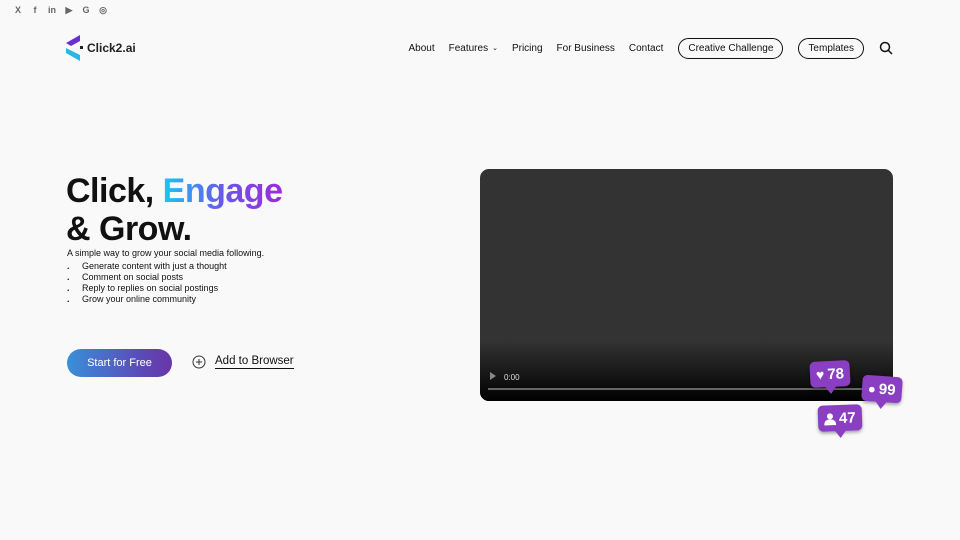 The image size is (960, 540). Describe the element at coordinates (119, 363) in the screenshot. I see `start-for-free-button: Start for Free` at that location.